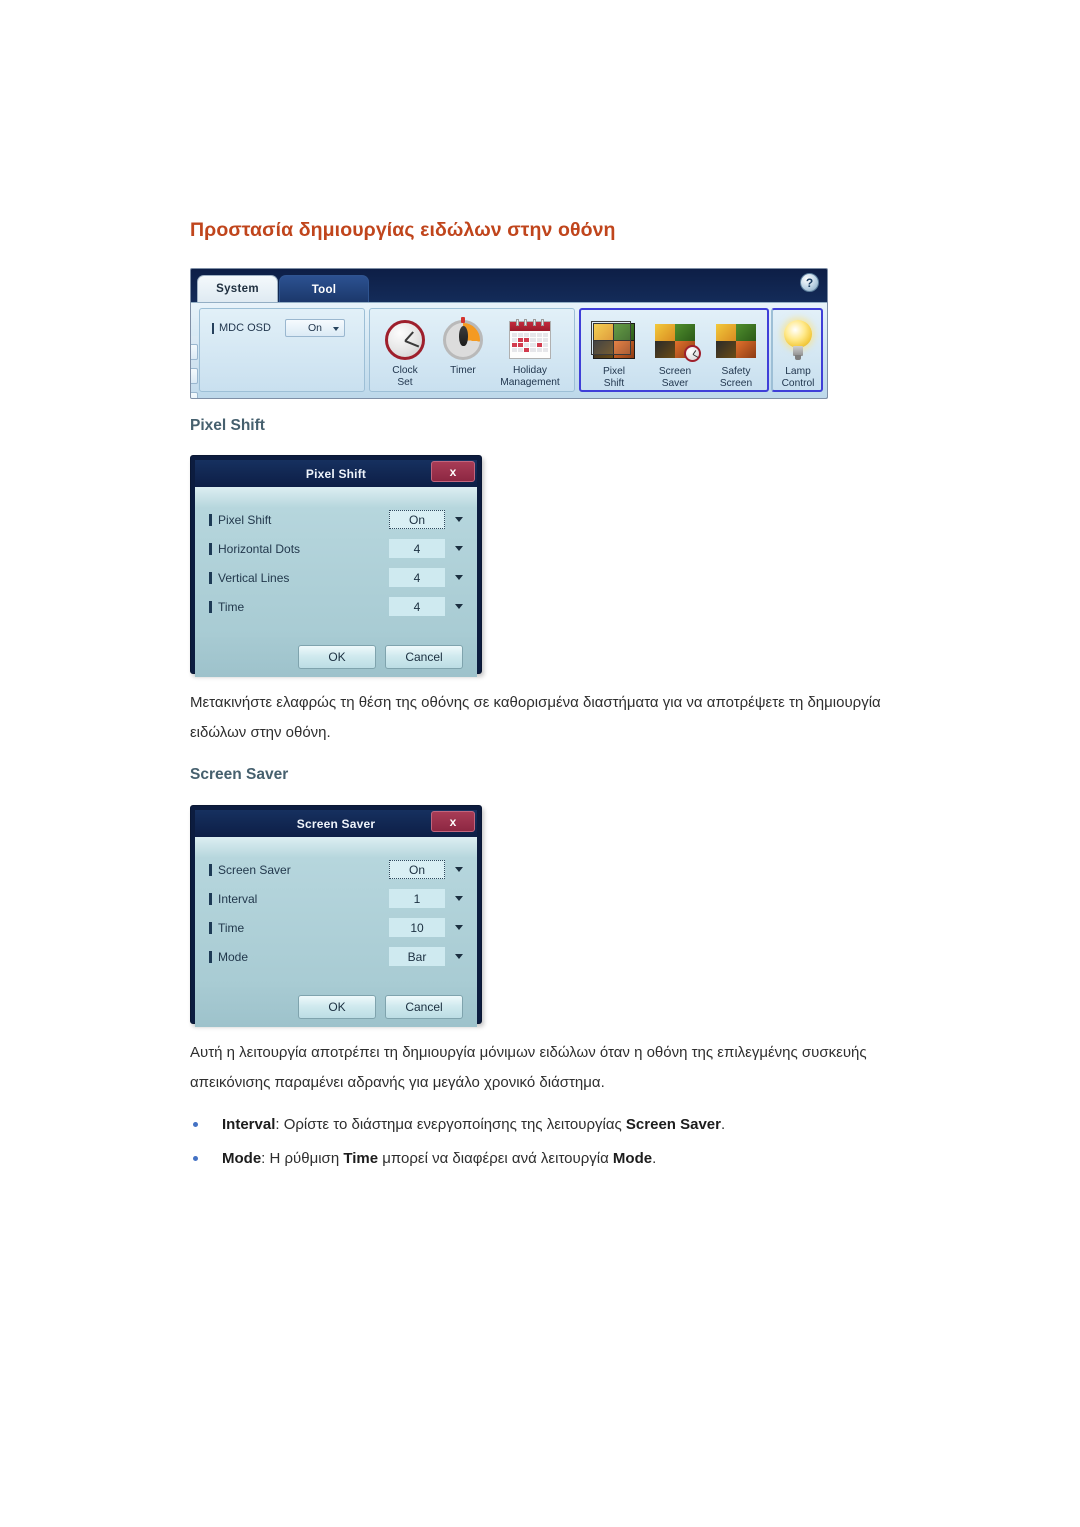  What do you see at coordinates (405, 340) in the screenshot?
I see `clock-icon` at bounding box center [405, 340].